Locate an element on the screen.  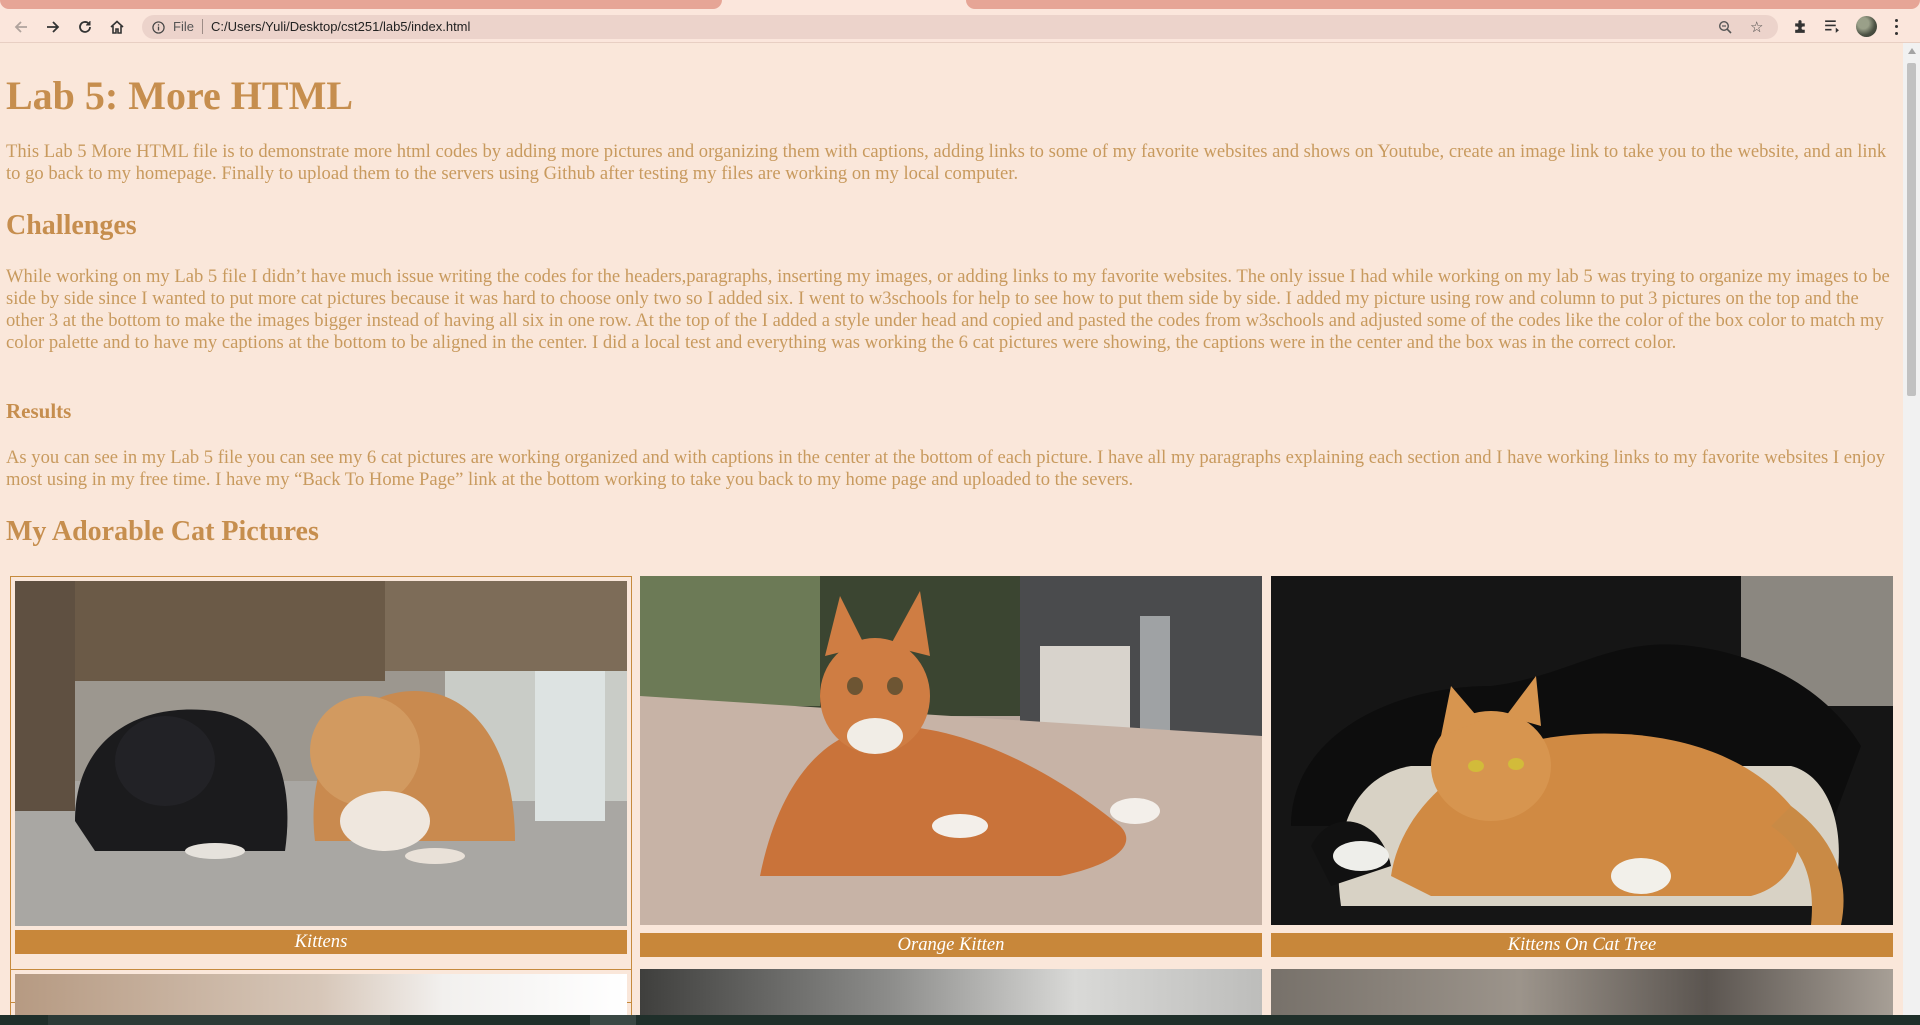
caption-box: Orange Kitten is located at coordinates (951, 945).